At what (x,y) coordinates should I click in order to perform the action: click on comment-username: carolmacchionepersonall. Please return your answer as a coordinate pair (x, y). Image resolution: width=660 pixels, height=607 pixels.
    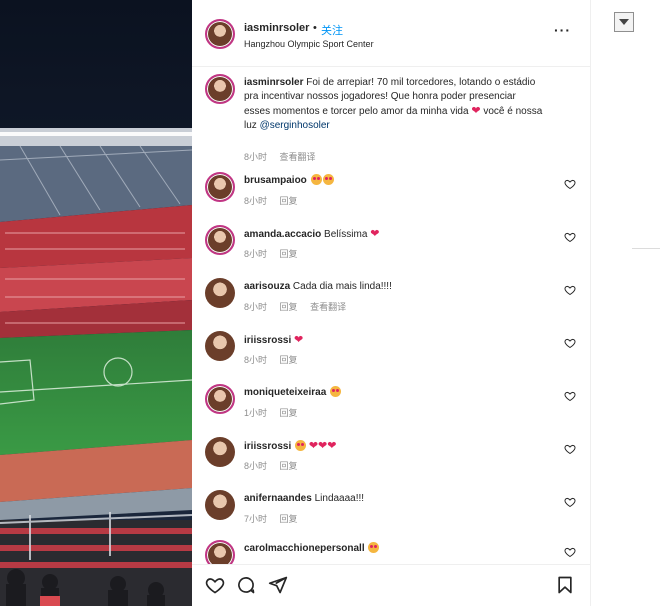
    Looking at the image, I should click on (304, 548).